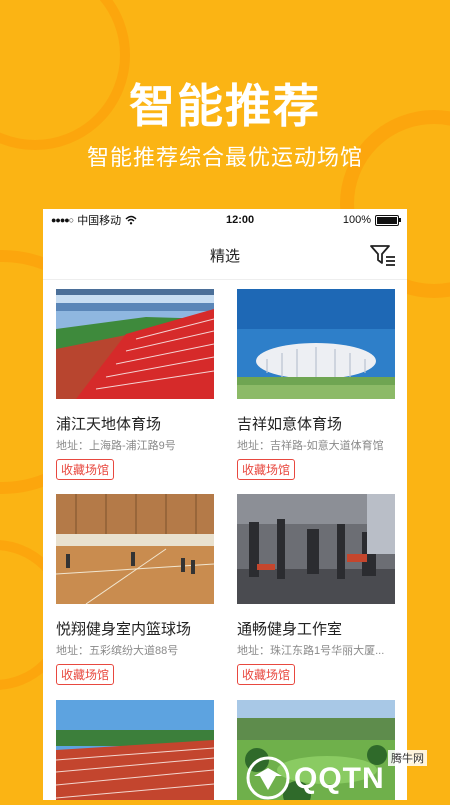  I want to click on venue-name: 浦江天地体育场, so click(109, 424).